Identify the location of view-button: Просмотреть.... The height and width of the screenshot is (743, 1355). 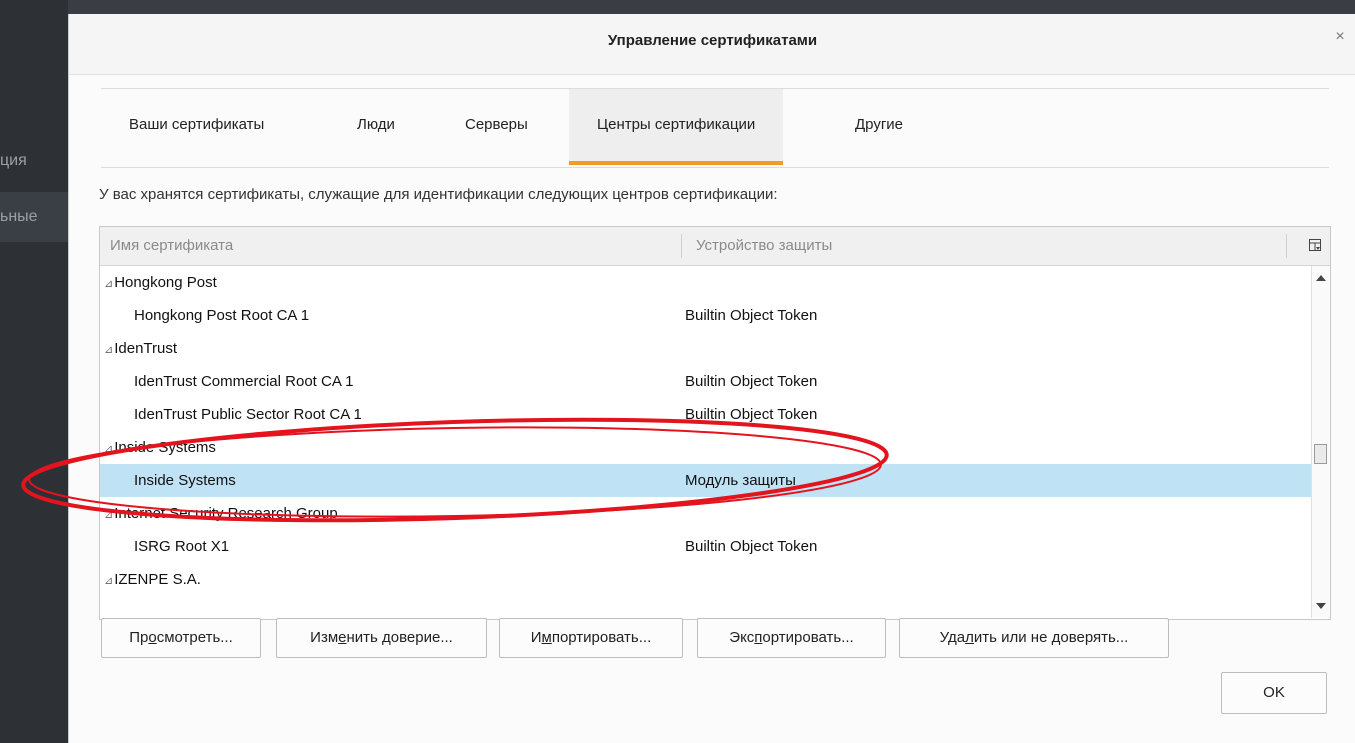
(181, 638).